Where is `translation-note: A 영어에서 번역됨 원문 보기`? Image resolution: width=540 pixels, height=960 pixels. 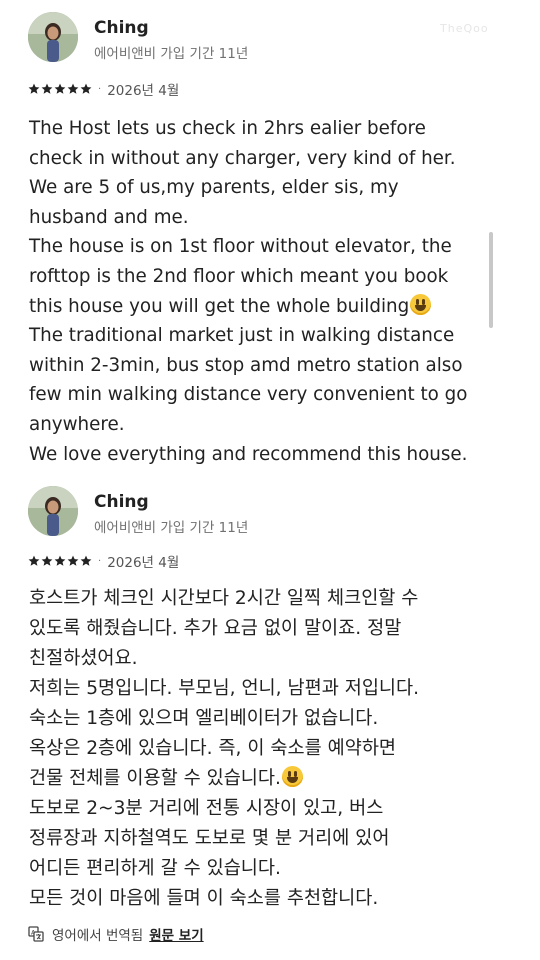 translation-note: A 영어에서 번역됨 원문 보기 is located at coordinates (116, 934).